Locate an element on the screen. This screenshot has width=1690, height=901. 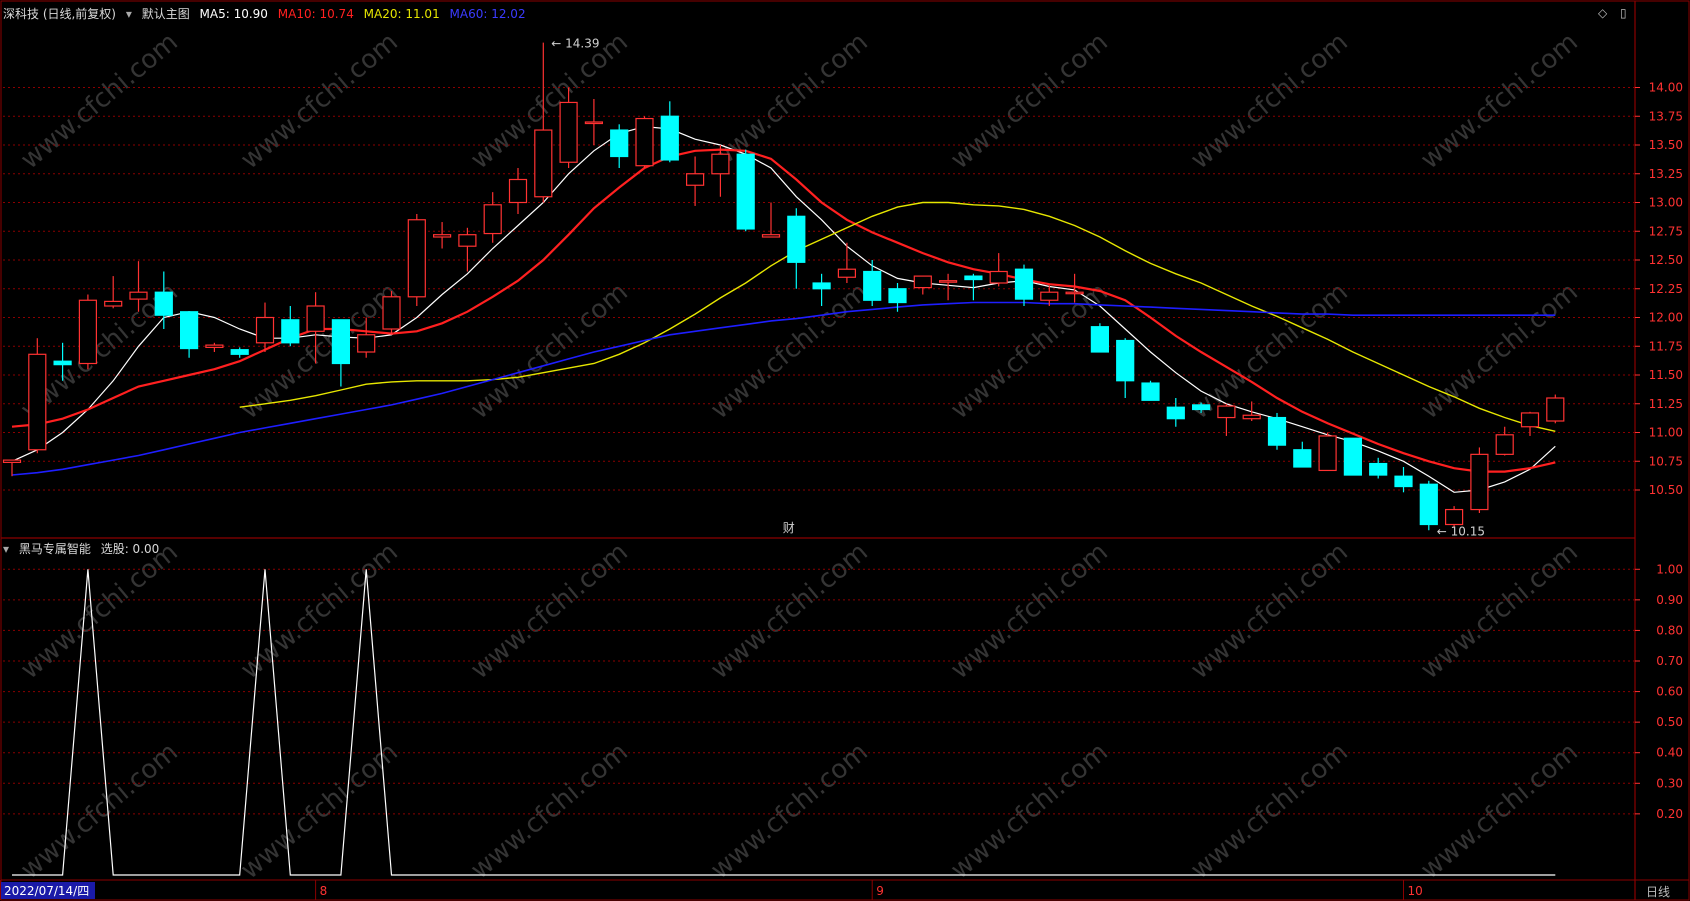
indicator-selector-icon: ▾ is located at coordinates (6, 549).